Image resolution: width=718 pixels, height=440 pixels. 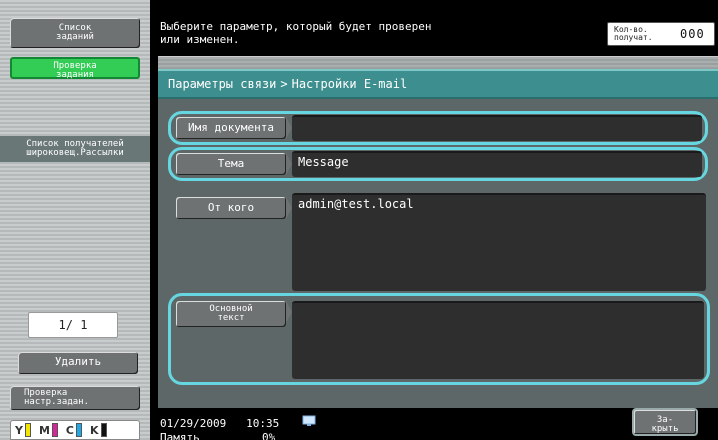 I want to click on close-button: За- крыть, so click(x=665, y=422).